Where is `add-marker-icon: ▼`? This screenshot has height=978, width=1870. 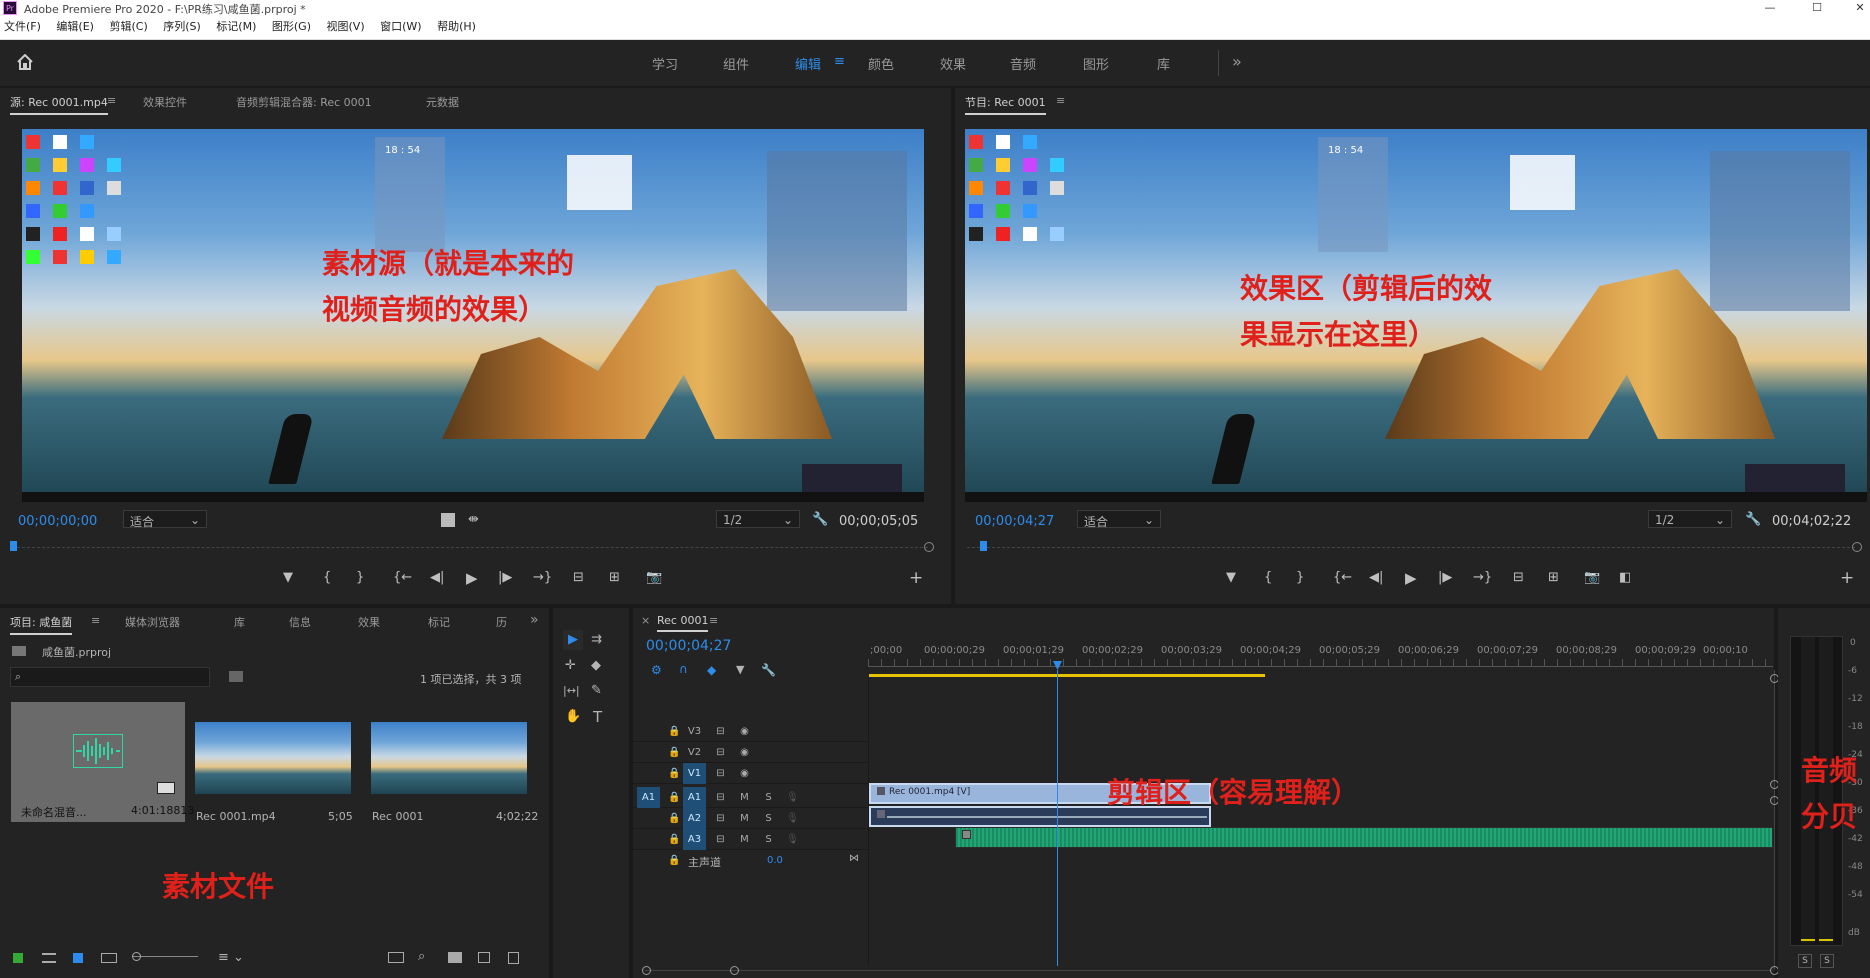 add-marker-icon: ▼ is located at coordinates (740, 669).